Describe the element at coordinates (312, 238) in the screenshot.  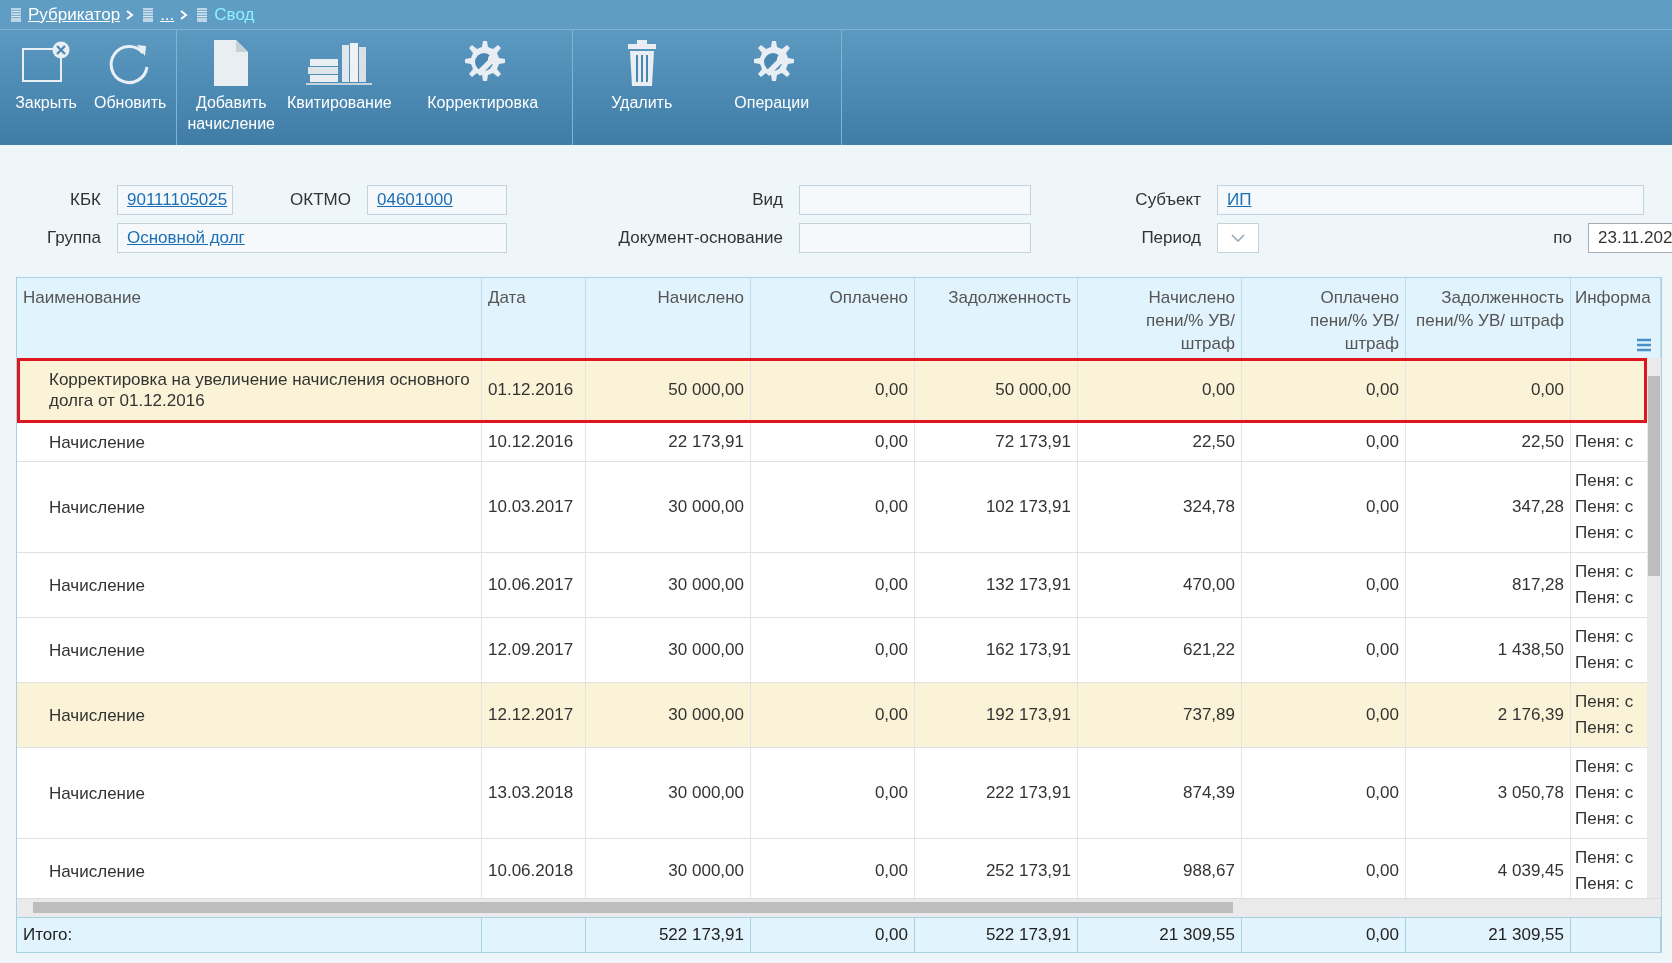
I see `group-field: Основной долг` at that location.